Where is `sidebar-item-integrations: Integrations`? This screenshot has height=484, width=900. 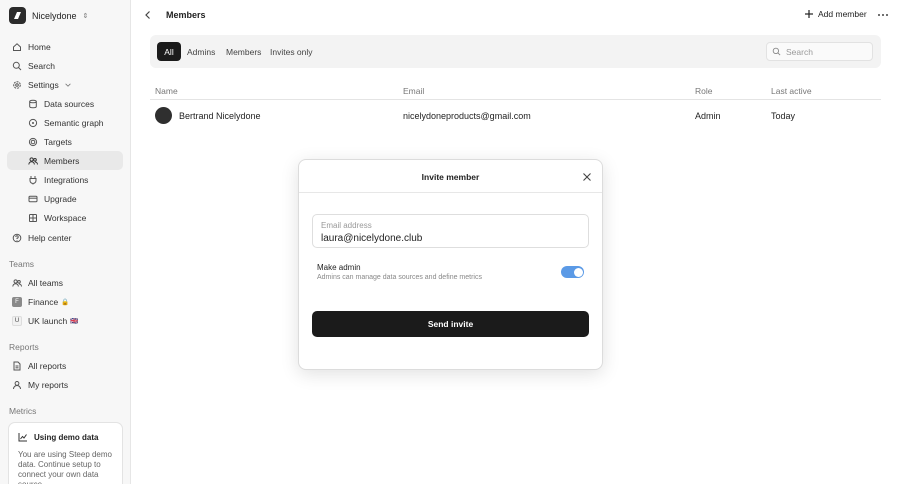
sidebar-item-integrations: Integrations is located at coordinates (65, 179).